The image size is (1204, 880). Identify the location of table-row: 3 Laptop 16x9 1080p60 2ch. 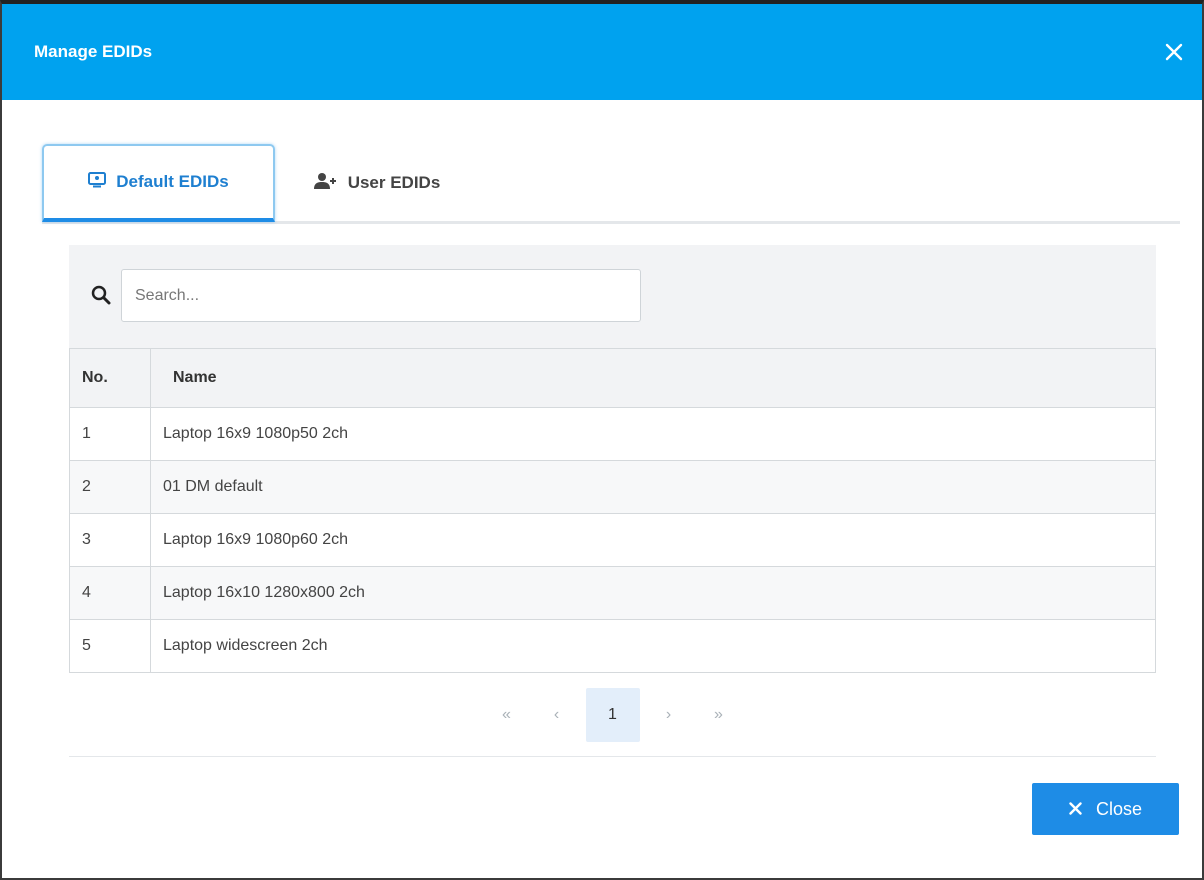
(612, 540).